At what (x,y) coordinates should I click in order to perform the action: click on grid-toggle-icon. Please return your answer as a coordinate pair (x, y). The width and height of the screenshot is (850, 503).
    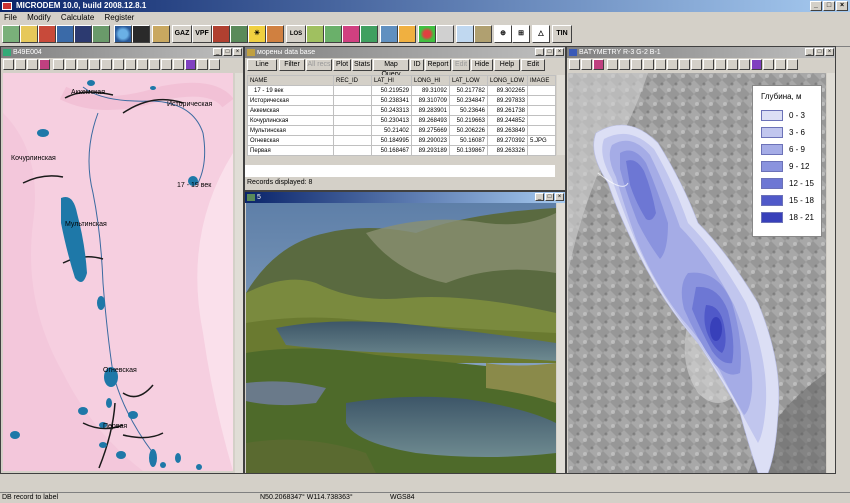
    Looking at the image, I should click on (612, 64).